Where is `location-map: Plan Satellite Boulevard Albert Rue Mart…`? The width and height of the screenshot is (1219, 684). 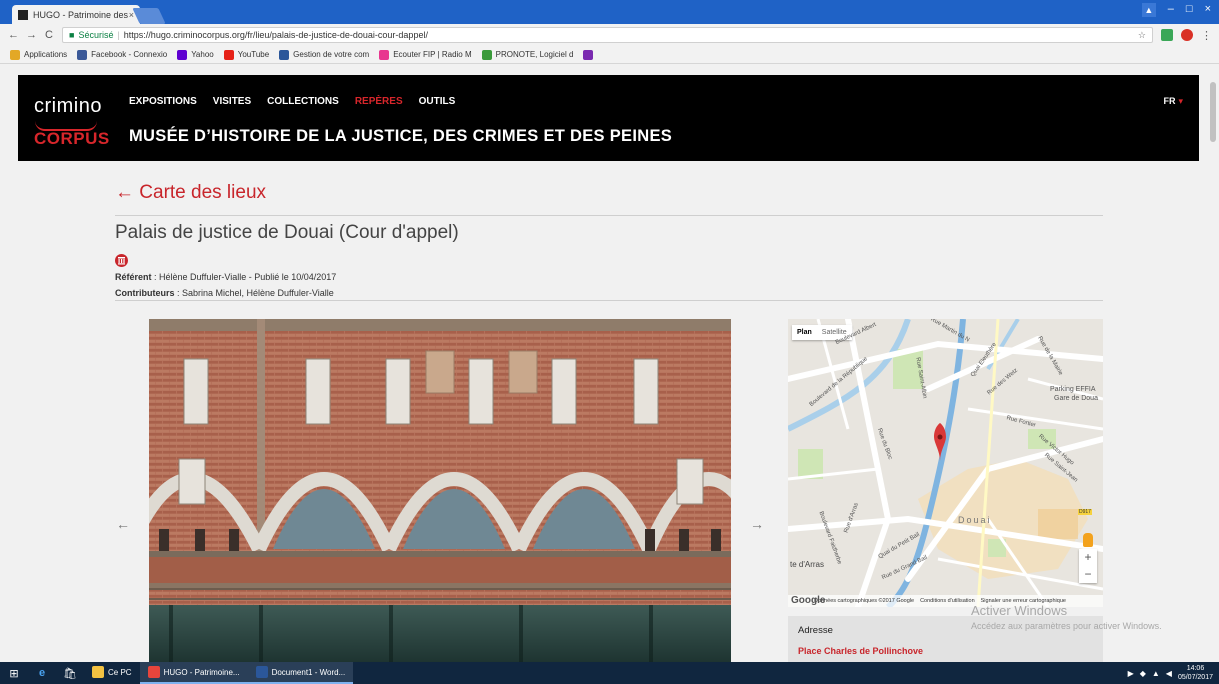 location-map: Plan Satellite Boulevard Albert Rue Mart… is located at coordinates (945, 463).